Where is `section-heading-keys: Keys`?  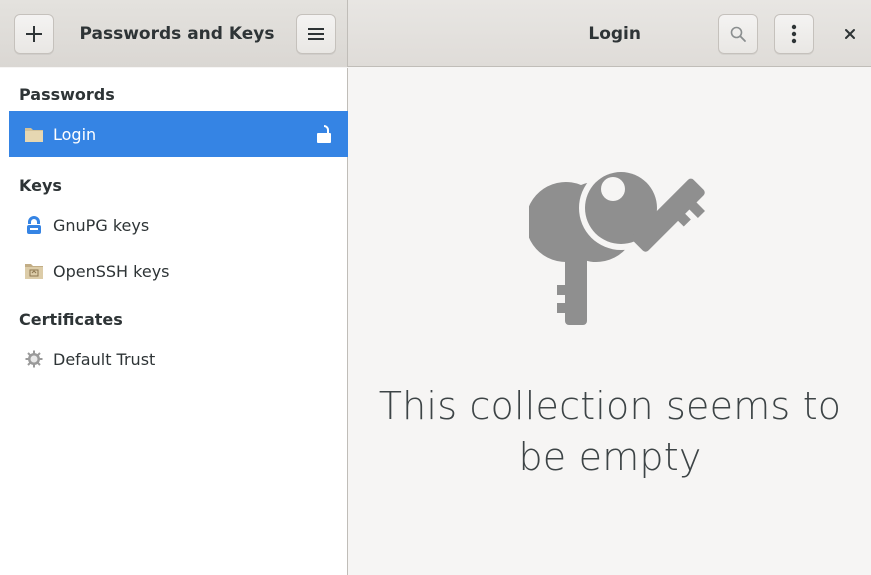
section-heading-keys: Keys is located at coordinates (40, 185).